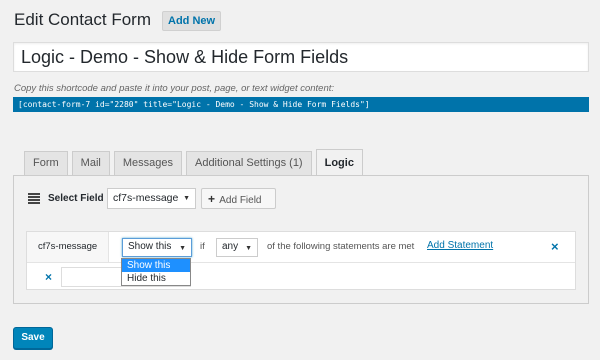 Image resolution: width=600 pixels, height=360 pixels. I want to click on form-title-input, so click(301, 57).